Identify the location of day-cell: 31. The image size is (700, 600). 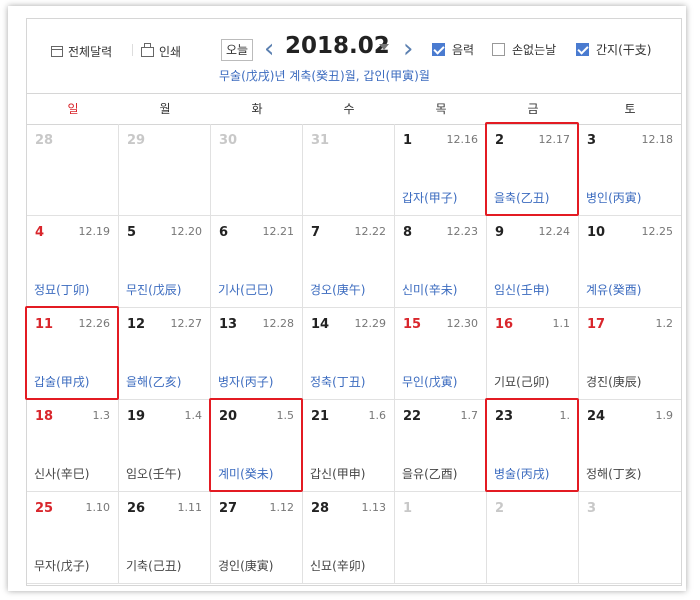
(349, 170).